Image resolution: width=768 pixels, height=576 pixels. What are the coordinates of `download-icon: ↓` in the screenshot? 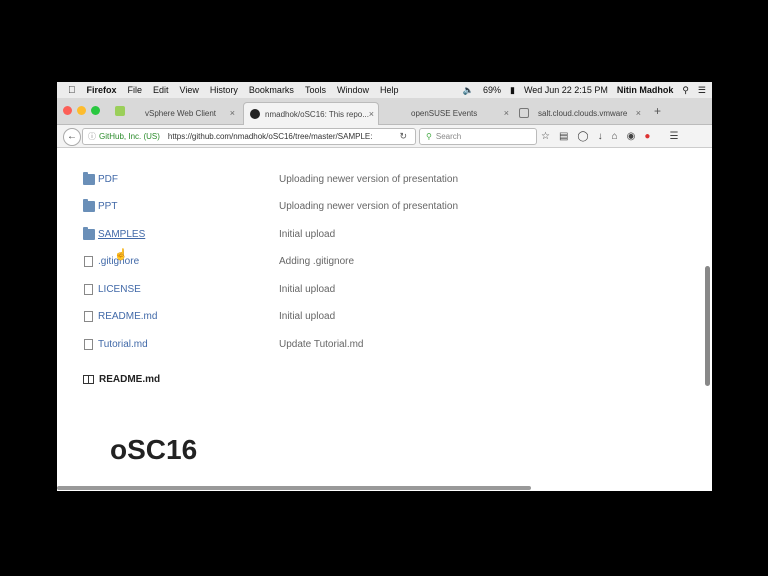 It's located at (600, 136).